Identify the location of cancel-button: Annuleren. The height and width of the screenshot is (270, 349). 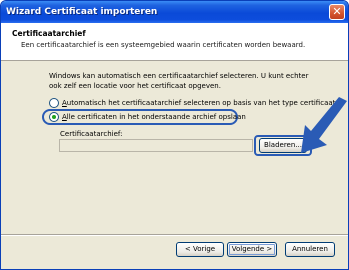
(310, 249).